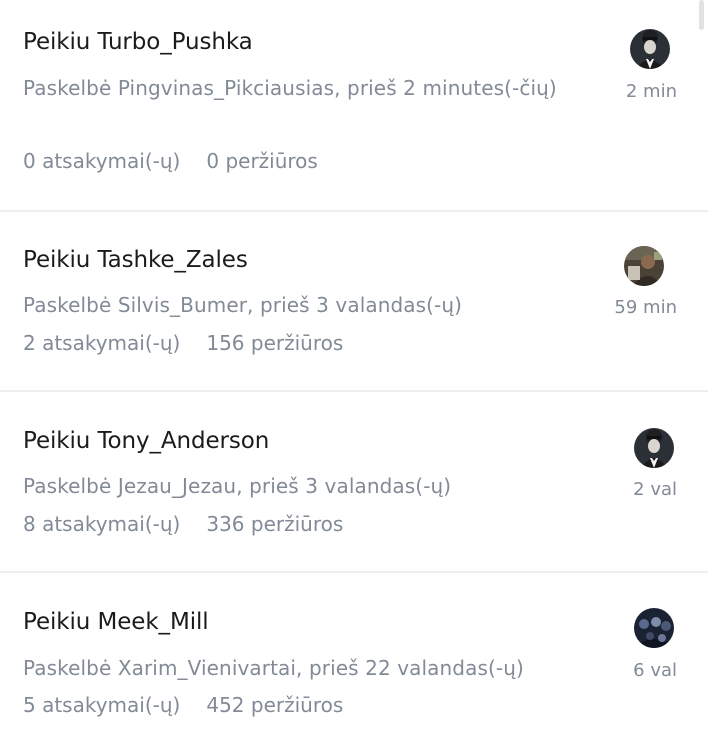 This screenshot has width=708, height=750. What do you see at coordinates (146, 441) in the screenshot?
I see `thread-title: Peikiu Tony_Anderson` at bounding box center [146, 441].